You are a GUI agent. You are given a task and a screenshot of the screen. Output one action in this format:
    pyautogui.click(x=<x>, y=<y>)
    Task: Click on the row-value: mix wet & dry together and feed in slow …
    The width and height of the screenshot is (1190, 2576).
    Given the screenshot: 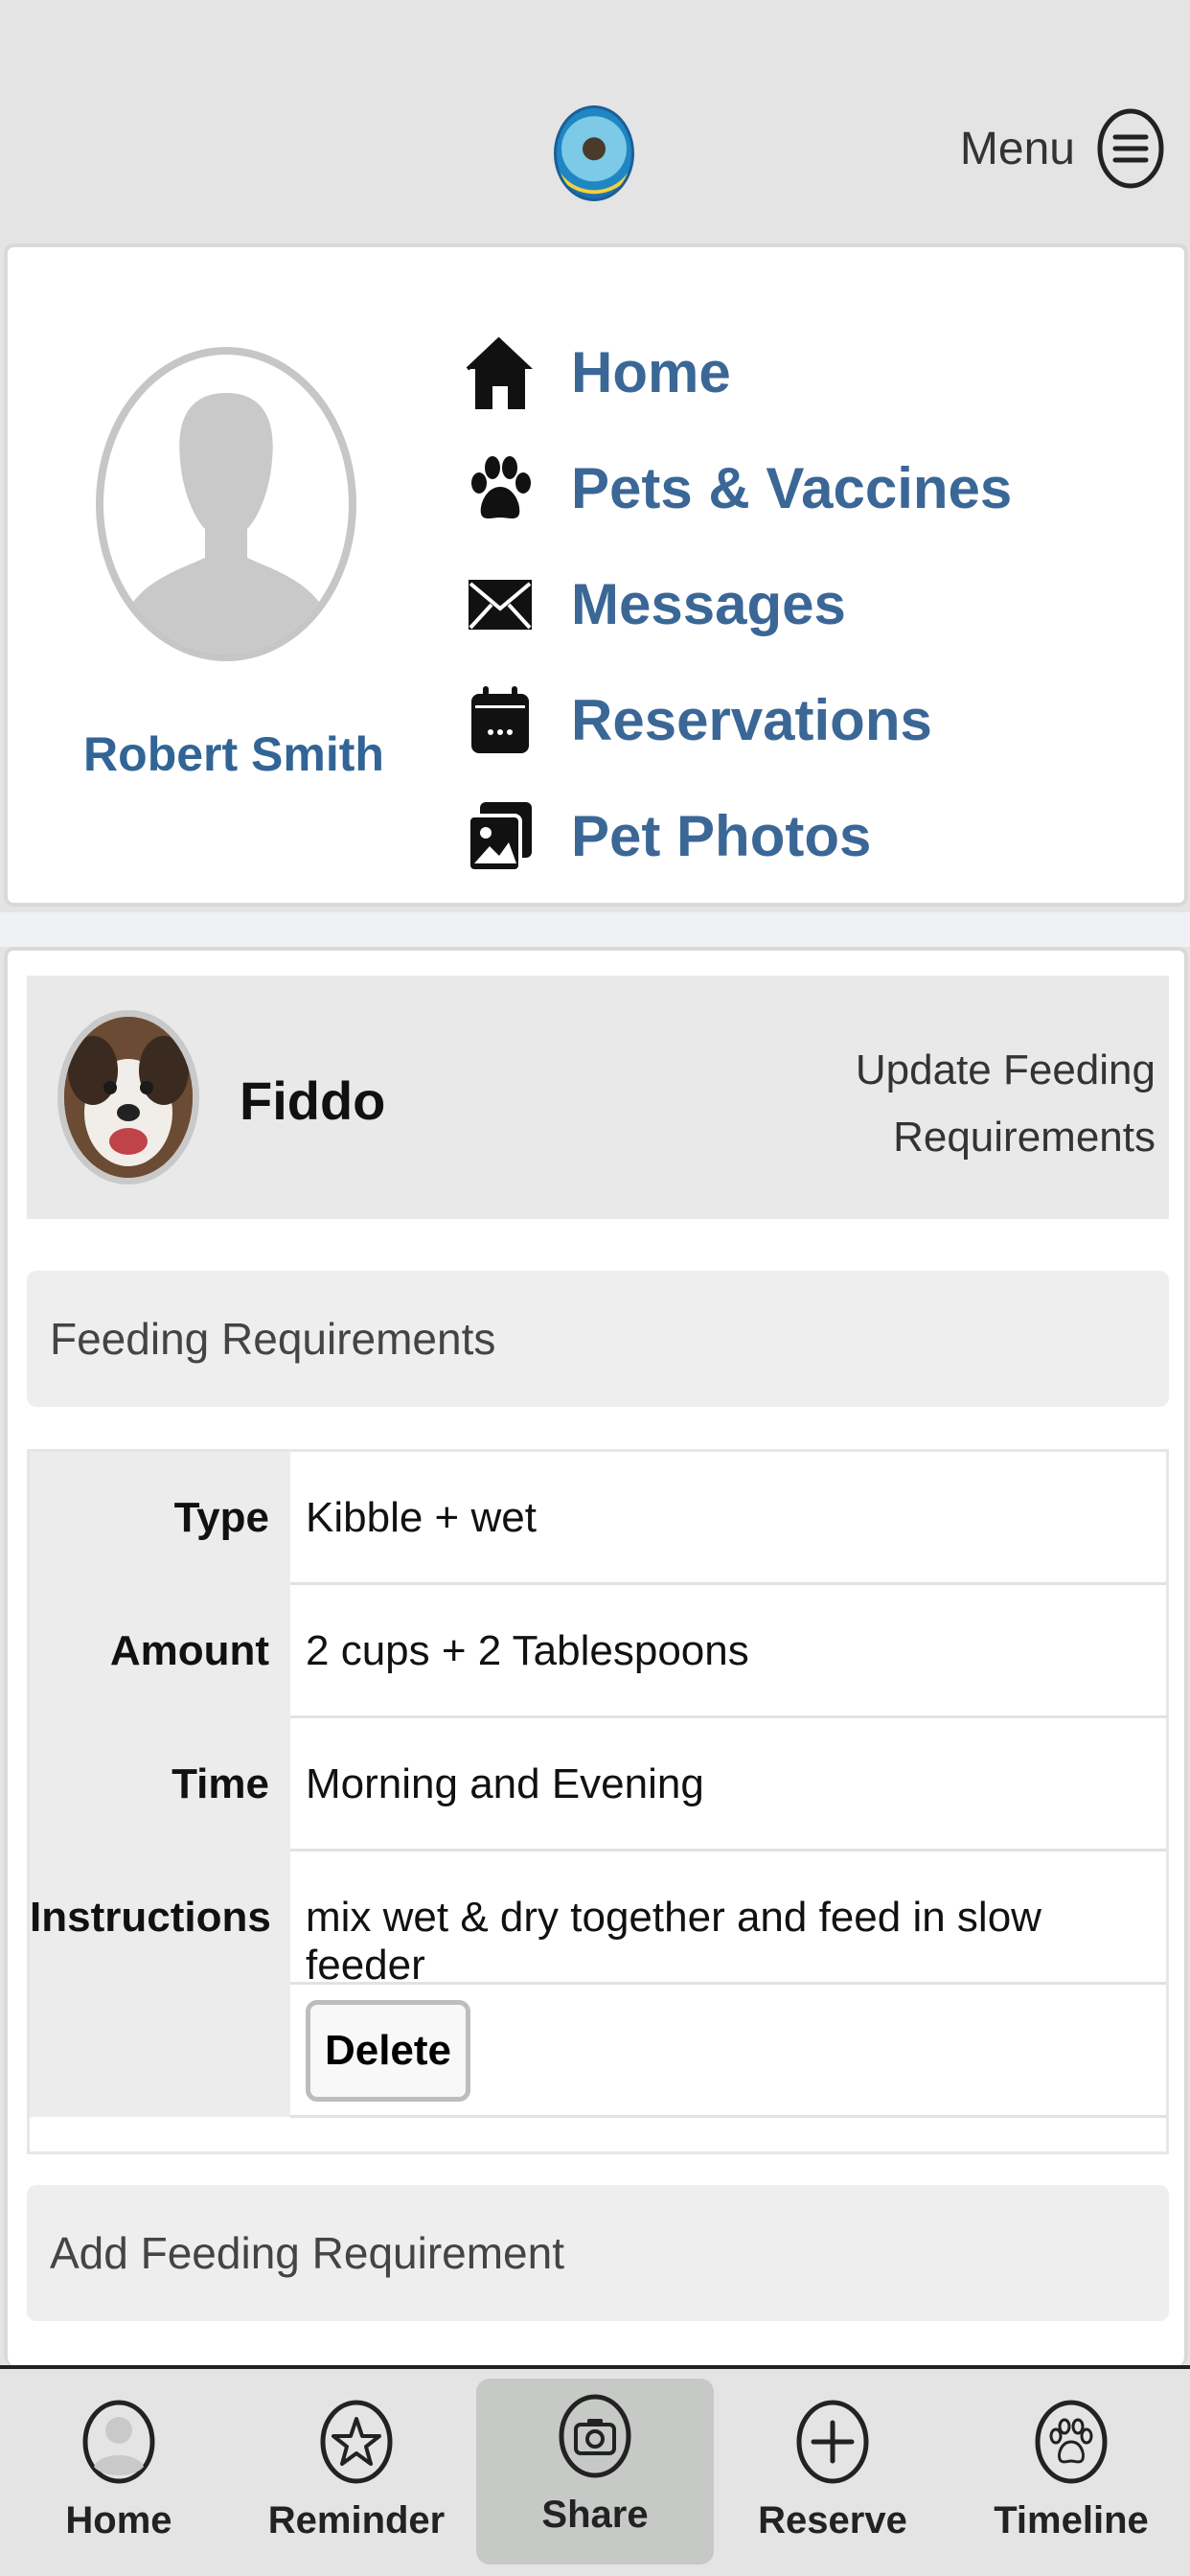 What is the action you would take?
    pyautogui.click(x=673, y=1941)
    